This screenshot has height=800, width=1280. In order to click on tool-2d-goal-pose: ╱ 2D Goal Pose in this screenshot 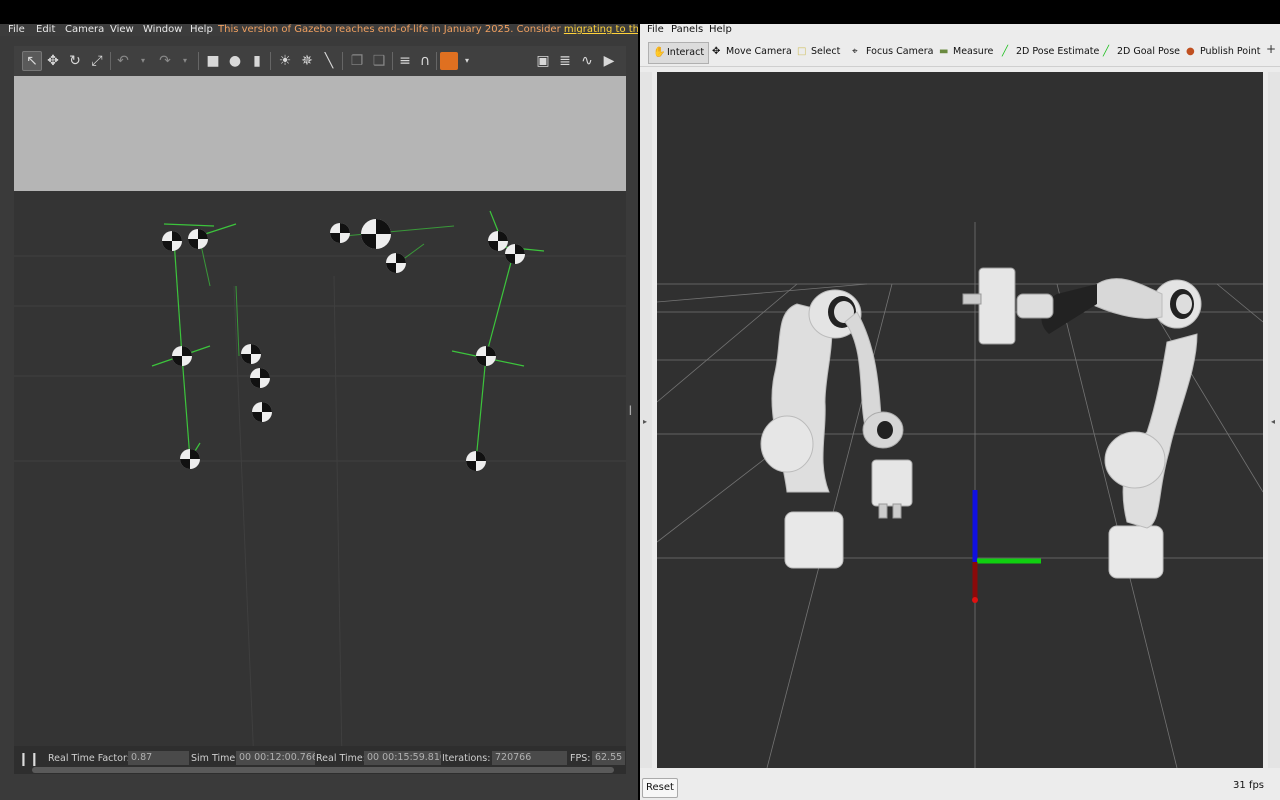, I will do `click(1141, 52)`.